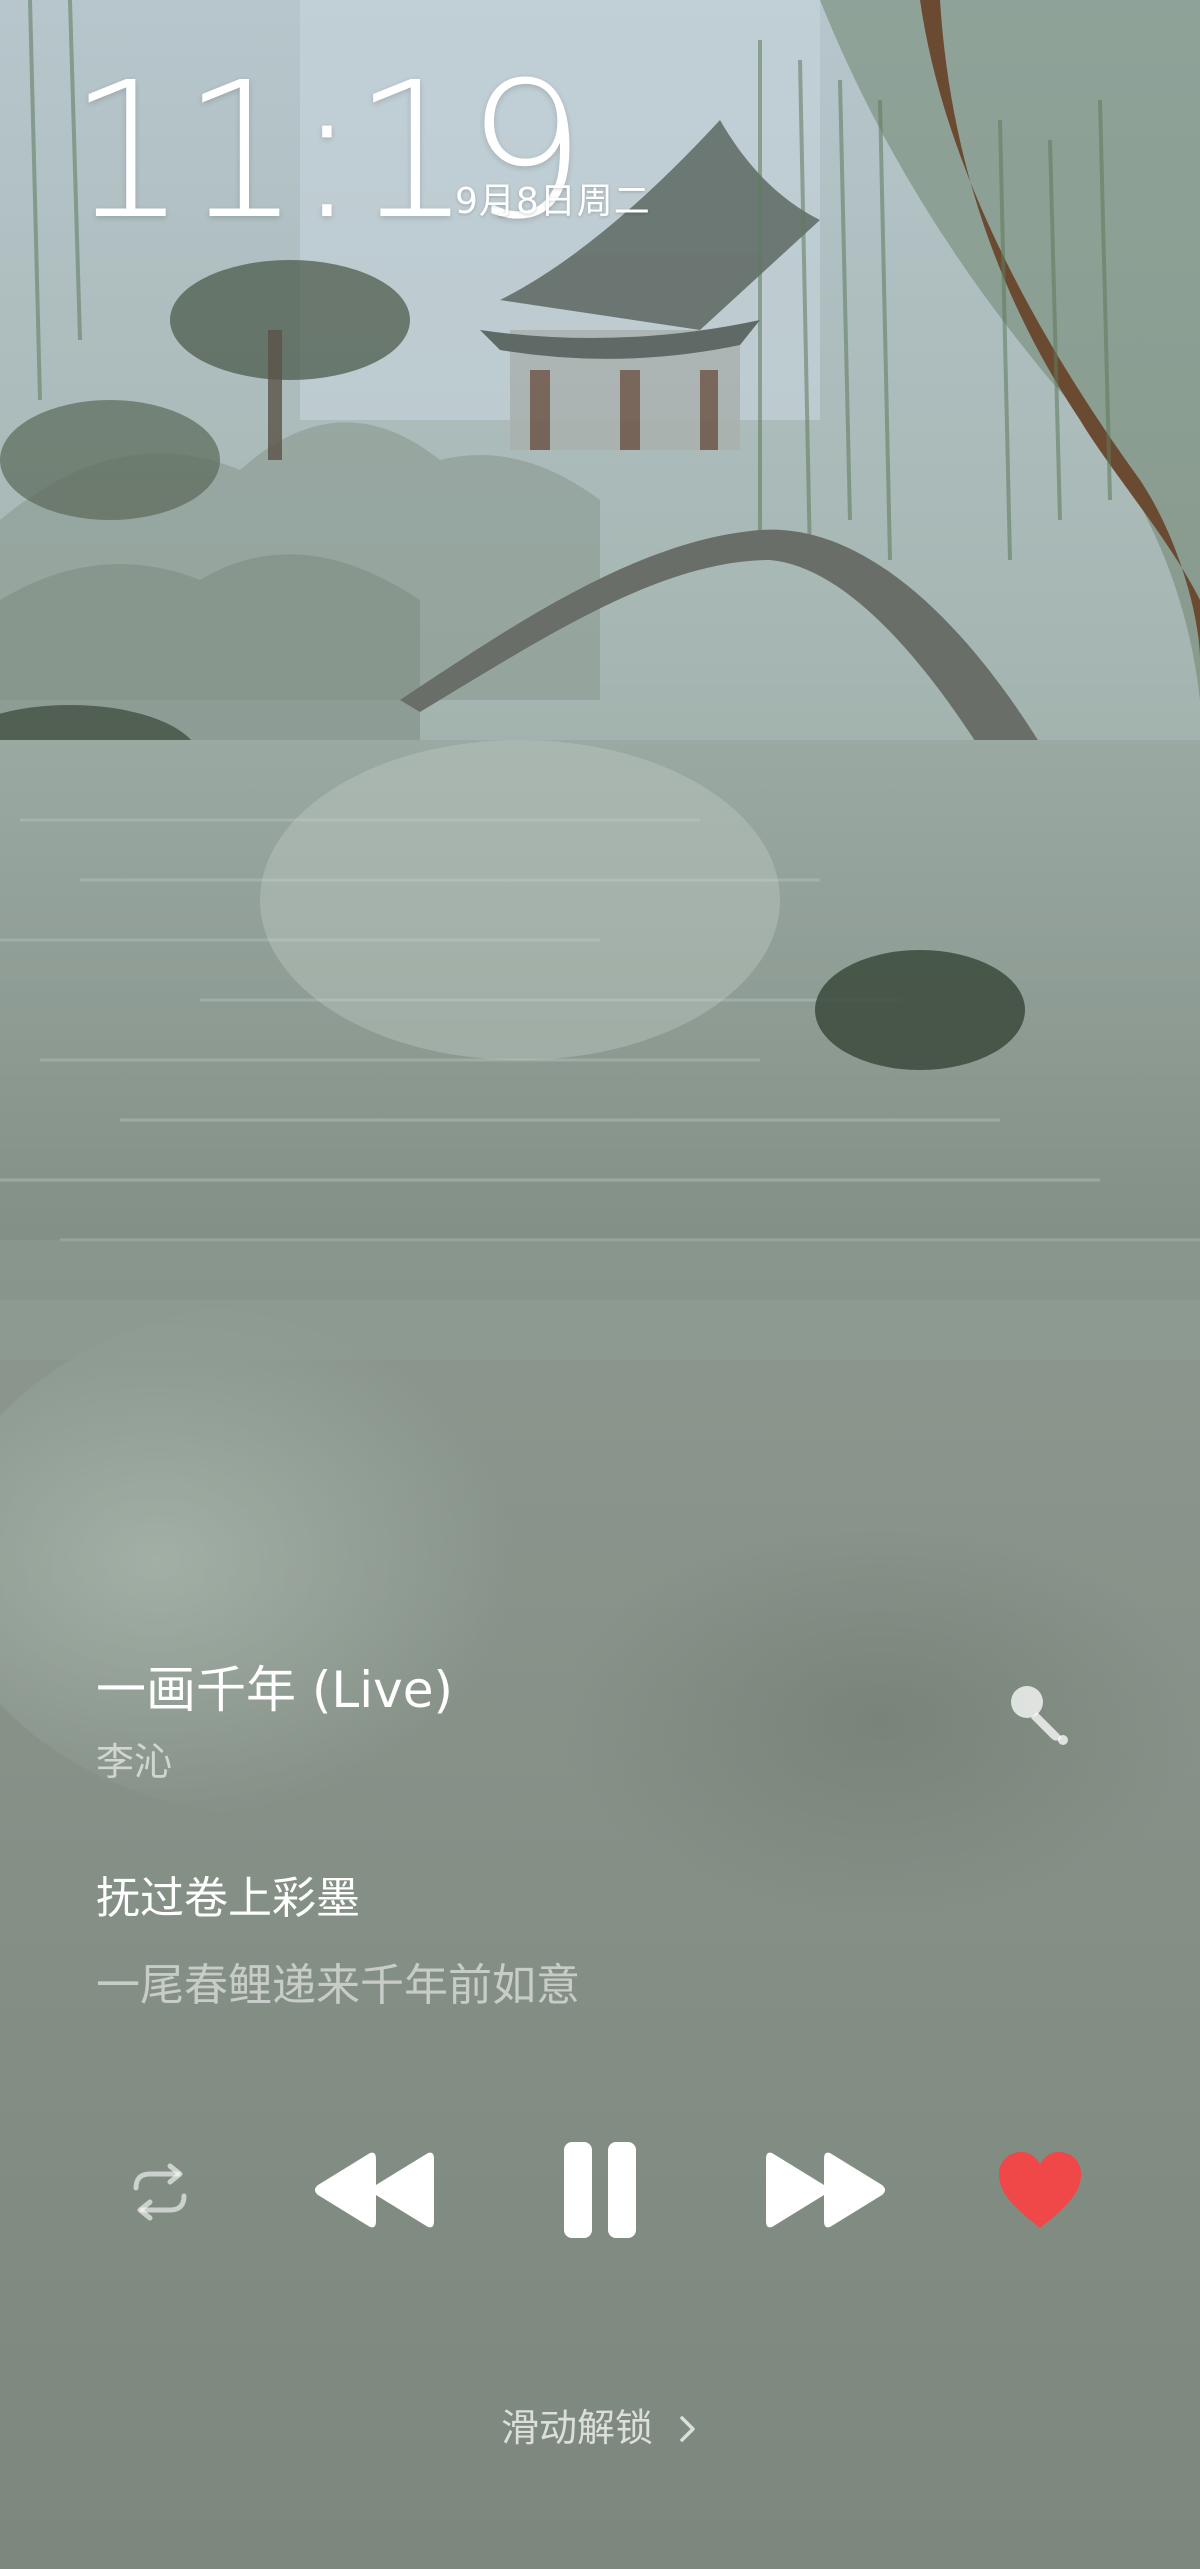 The height and width of the screenshot is (2569, 1200). Describe the element at coordinates (160, 2192) in the screenshot. I see `repeat-icon` at that location.